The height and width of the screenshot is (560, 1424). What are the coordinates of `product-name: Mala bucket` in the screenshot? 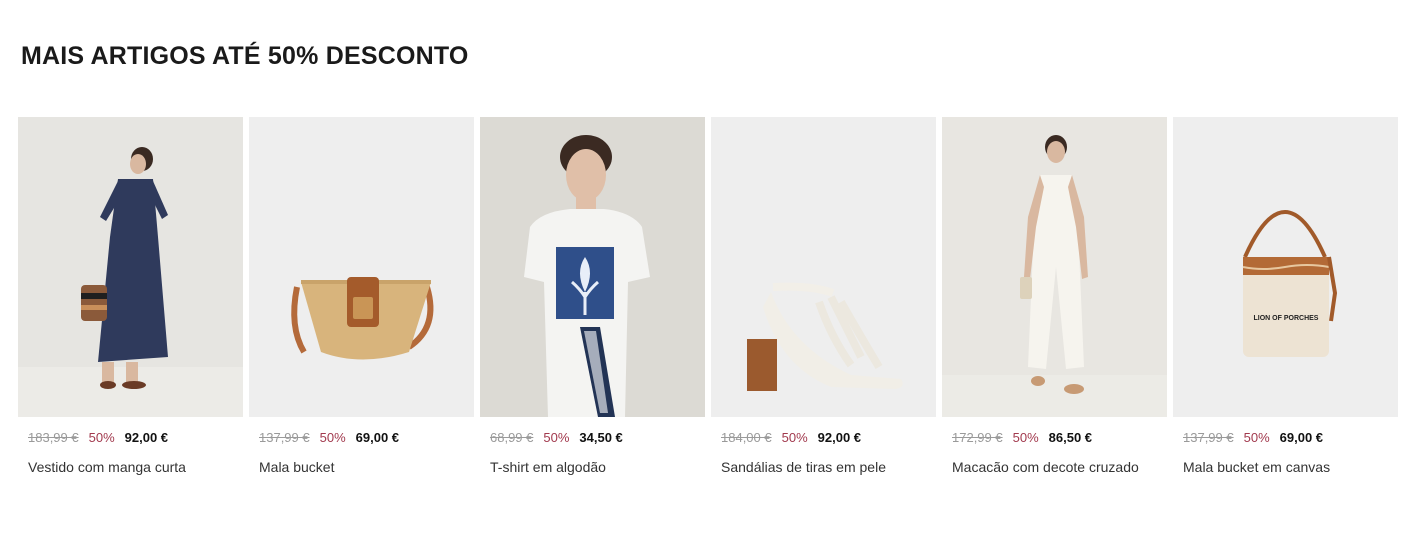 It's located at (366, 467).